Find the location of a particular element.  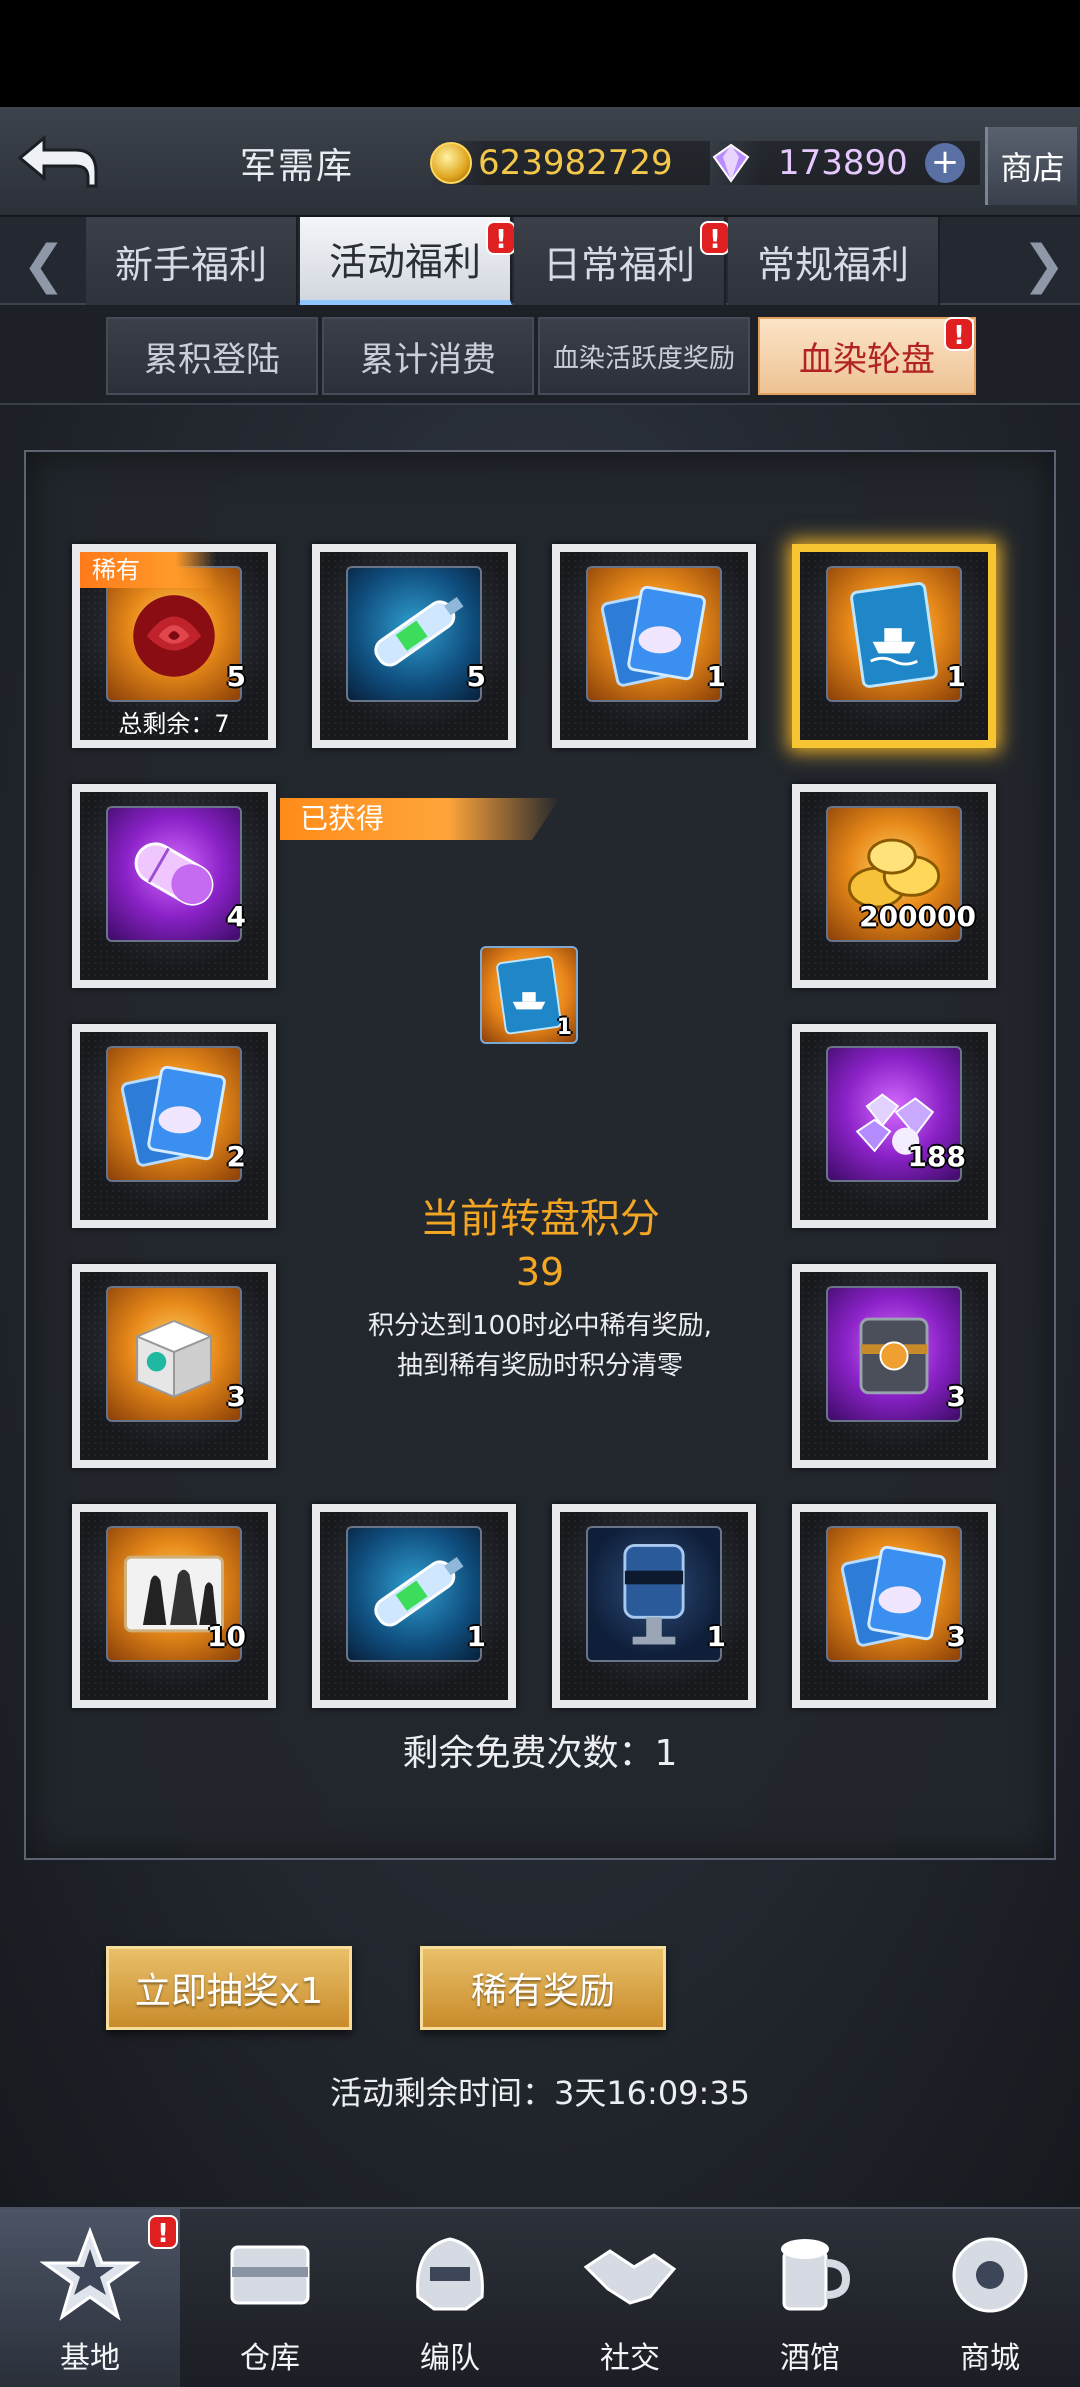

nav-base-label: 基地 is located at coordinates (90, 2358).